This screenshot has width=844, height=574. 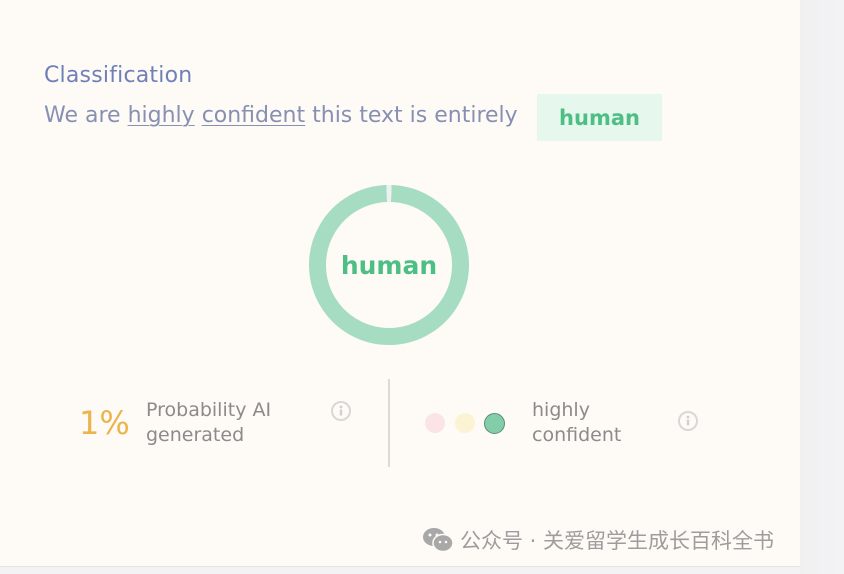 What do you see at coordinates (253, 115) in the screenshot?
I see `confidence-link-confident: confident` at bounding box center [253, 115].